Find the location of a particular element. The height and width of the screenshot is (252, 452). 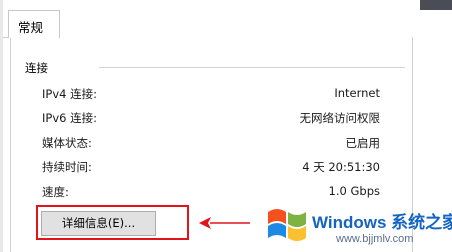

media-state-label: 媒体状态: is located at coordinates (67, 143).